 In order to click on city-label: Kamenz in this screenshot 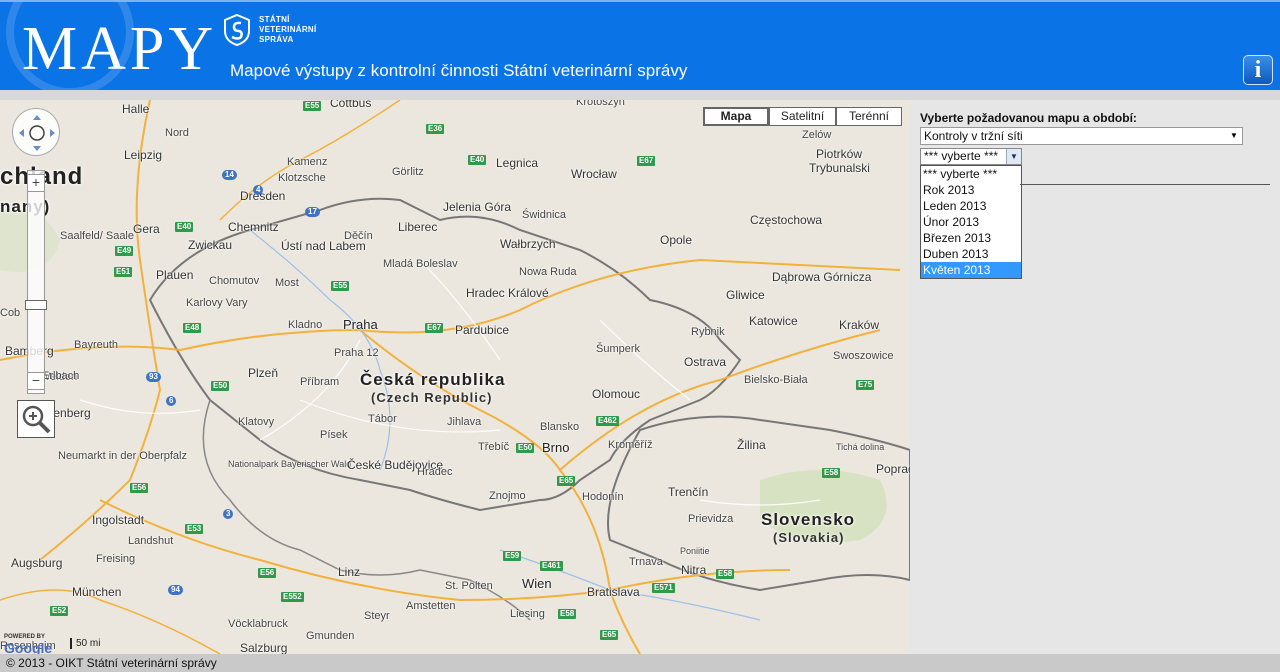, I will do `click(307, 162)`.